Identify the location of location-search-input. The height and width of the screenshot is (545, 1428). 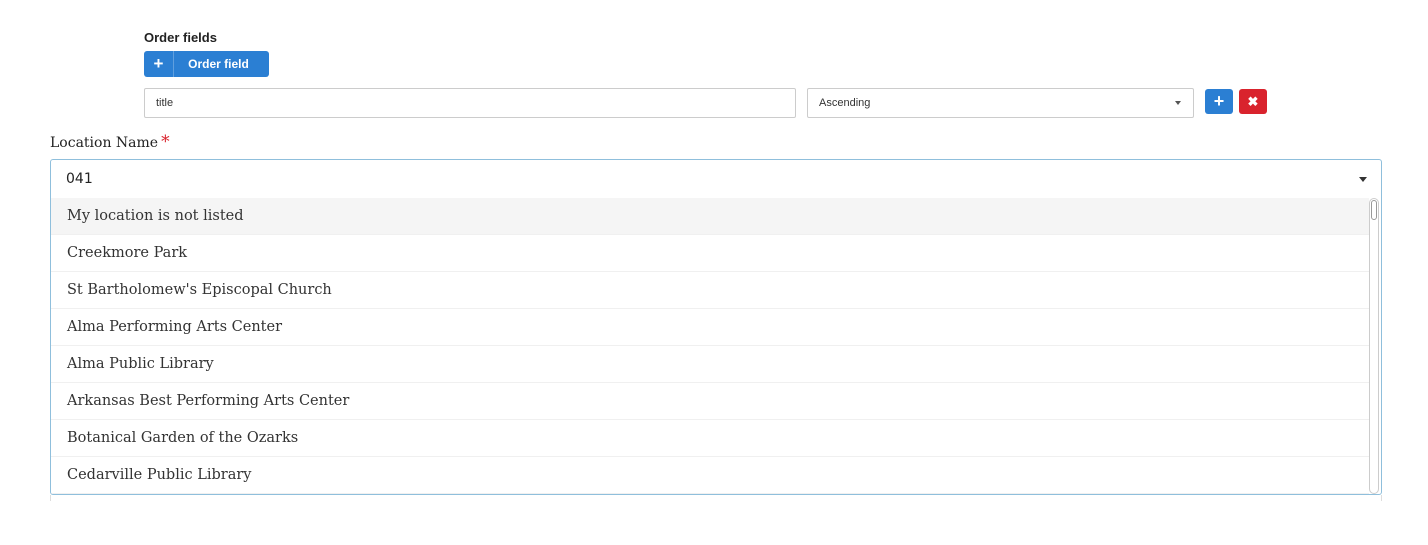
(705, 179).